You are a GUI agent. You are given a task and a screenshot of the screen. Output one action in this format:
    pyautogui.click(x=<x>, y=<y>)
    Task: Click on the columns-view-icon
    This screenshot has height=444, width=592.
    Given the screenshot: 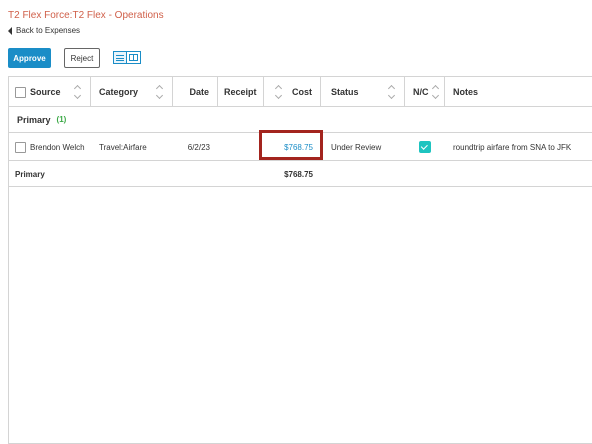 What is the action you would take?
    pyautogui.click(x=133, y=57)
    